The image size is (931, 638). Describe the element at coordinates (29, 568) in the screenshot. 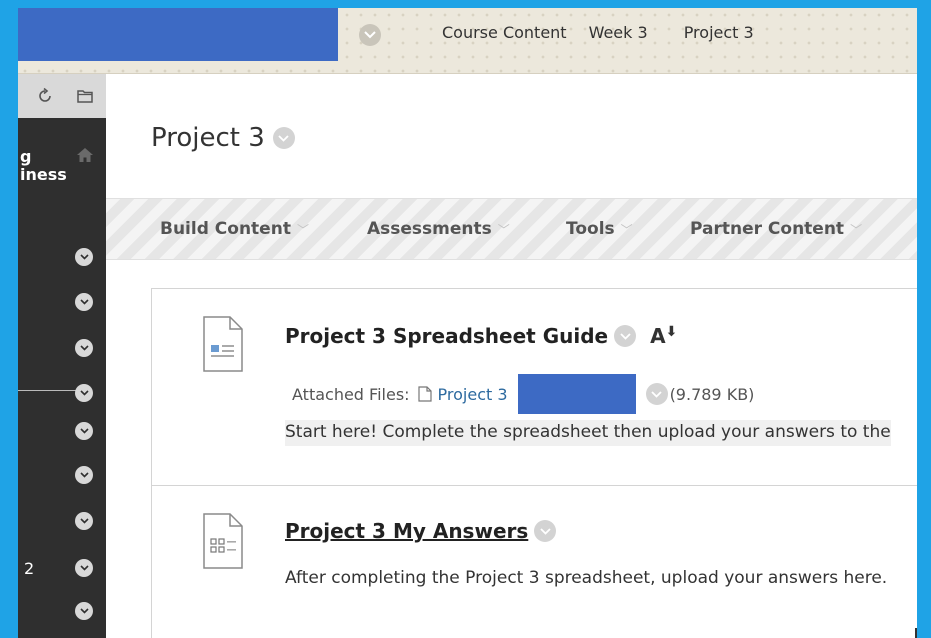

I see `sidebar-item-number: 2` at that location.